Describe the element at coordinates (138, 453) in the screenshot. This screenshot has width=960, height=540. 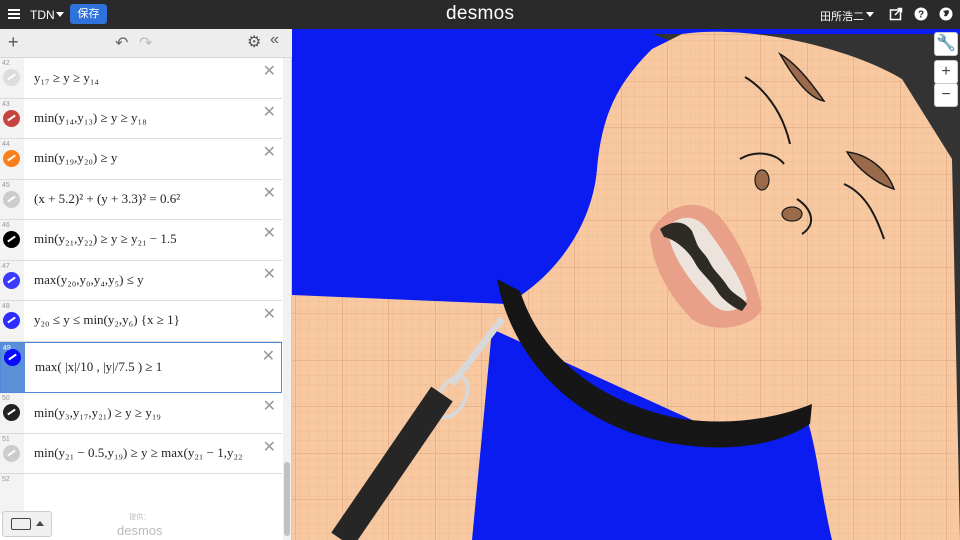
I see `expression-text: min(y₂₁ − 0.5,y₁₉) ≥ y ≥ max(y₂₁ − 1,y₂₂` at that location.